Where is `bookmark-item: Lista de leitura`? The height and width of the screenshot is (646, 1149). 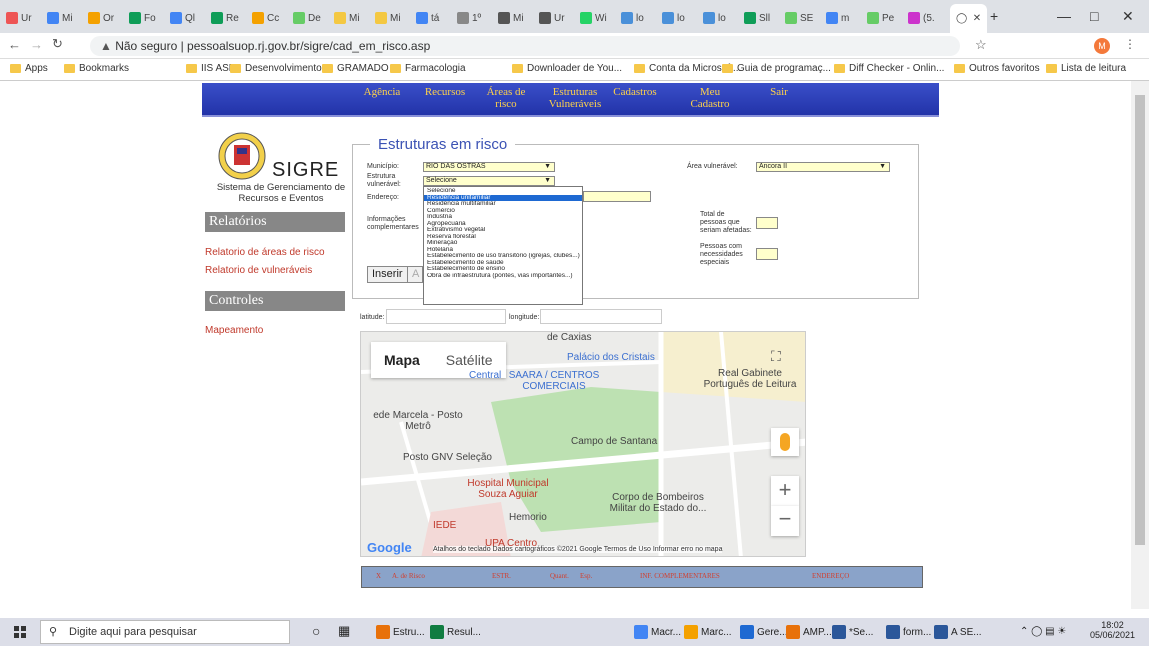 bookmark-item: Lista de leitura is located at coordinates (1086, 68).